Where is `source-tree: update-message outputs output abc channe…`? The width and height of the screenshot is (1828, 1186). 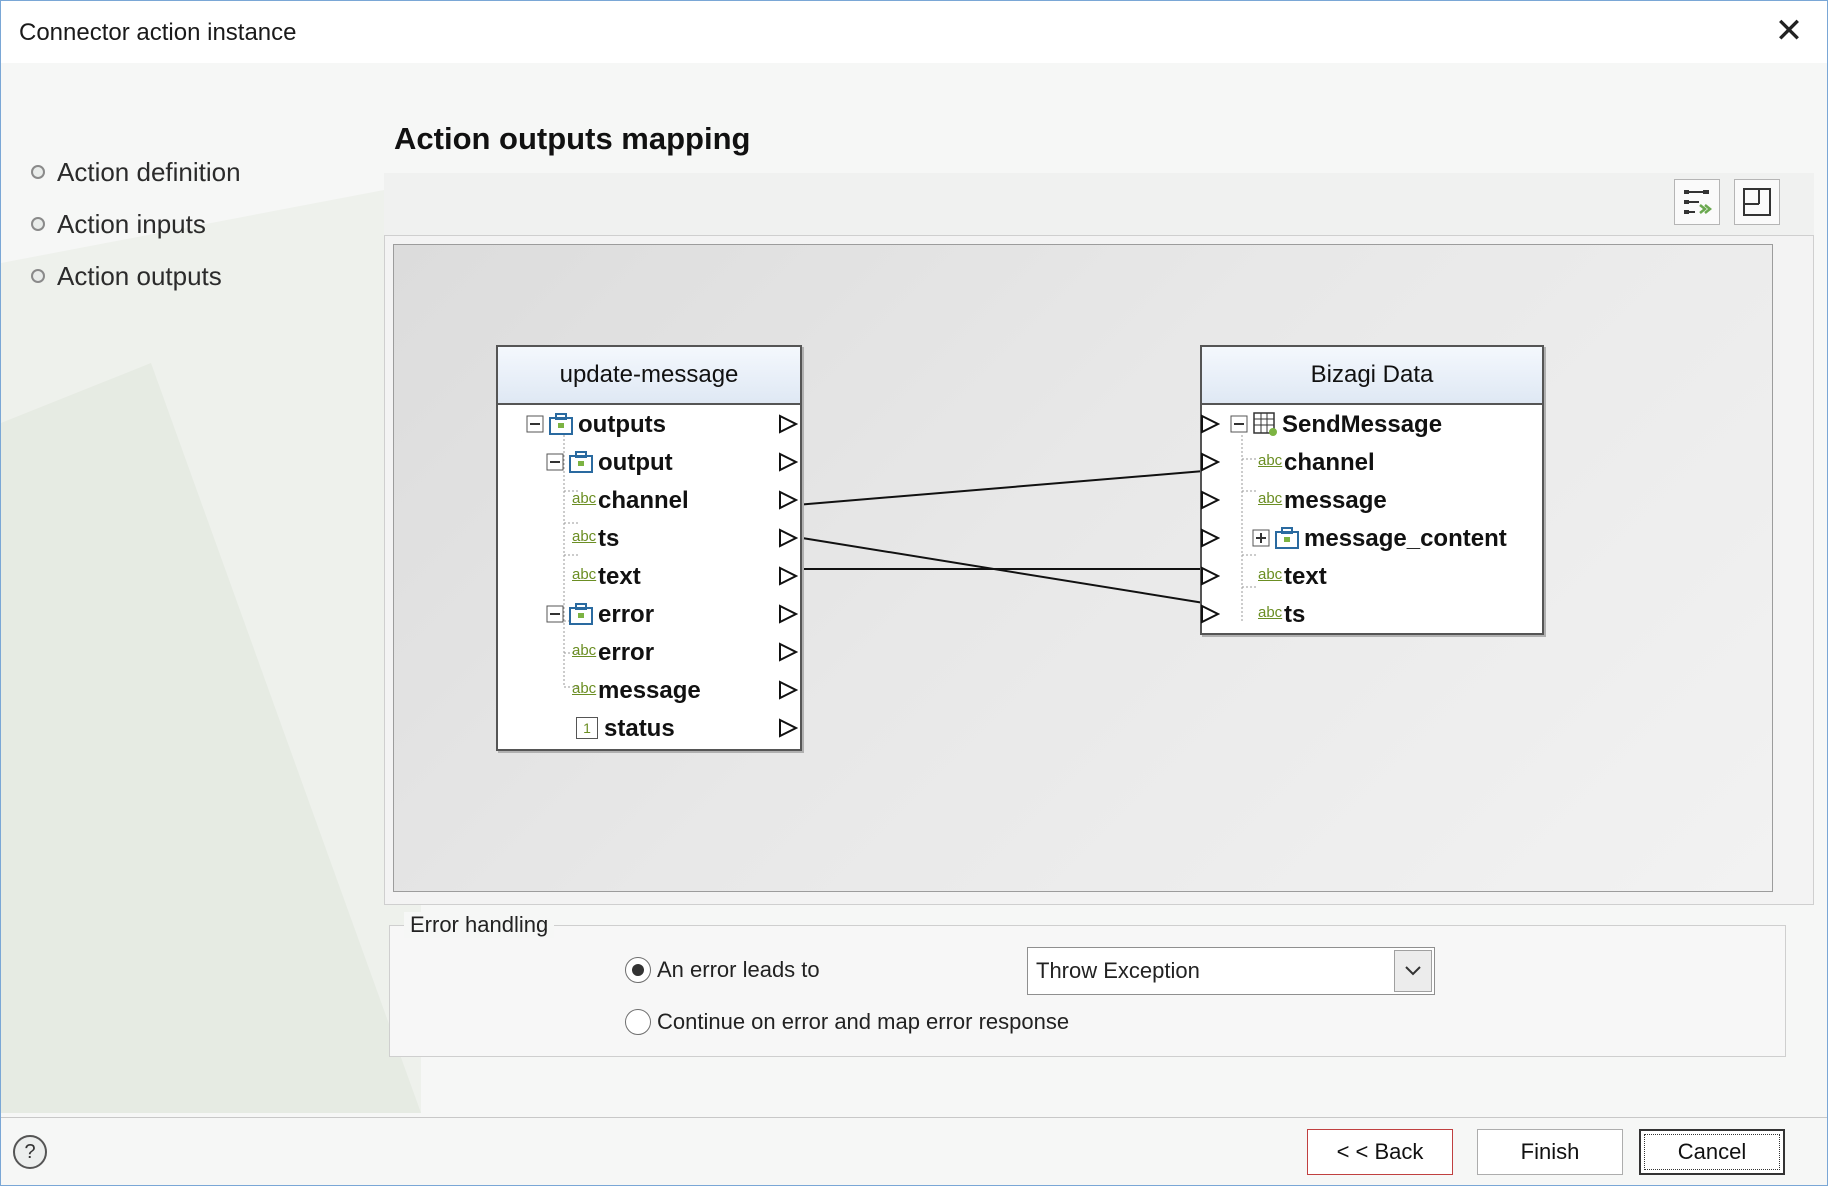 source-tree: update-message outputs output abc channe… is located at coordinates (649, 548).